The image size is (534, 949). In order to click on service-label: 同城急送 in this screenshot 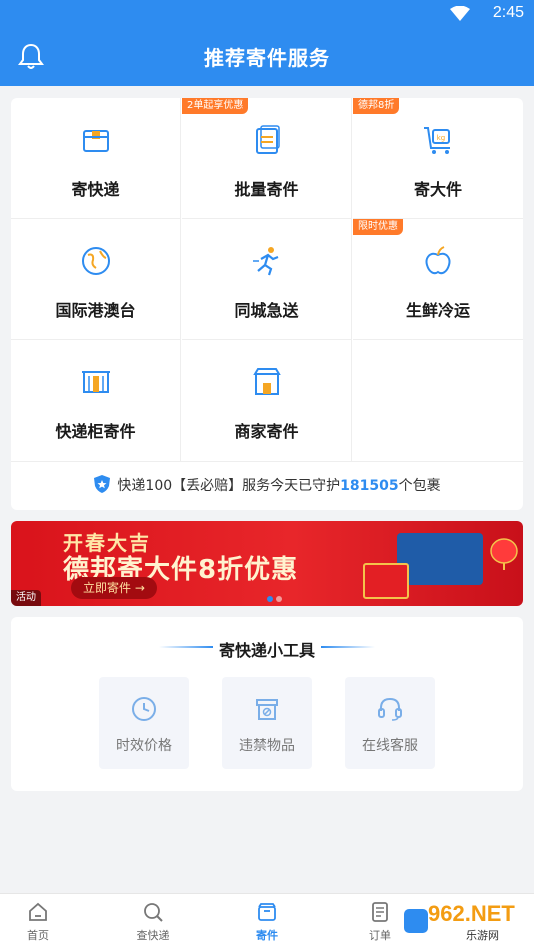, I will do `click(266, 310)`.